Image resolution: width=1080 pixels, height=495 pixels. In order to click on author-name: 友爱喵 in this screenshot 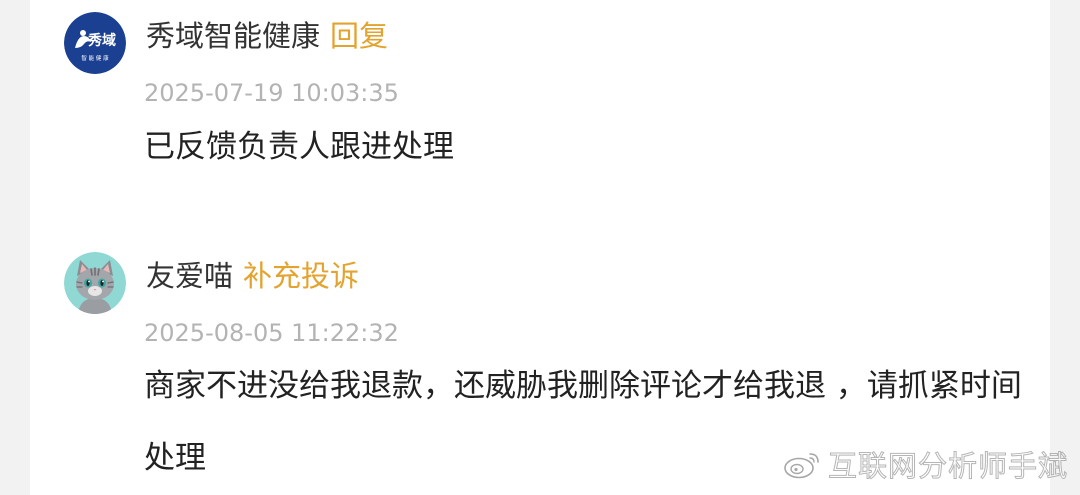, I will do `click(189, 276)`.